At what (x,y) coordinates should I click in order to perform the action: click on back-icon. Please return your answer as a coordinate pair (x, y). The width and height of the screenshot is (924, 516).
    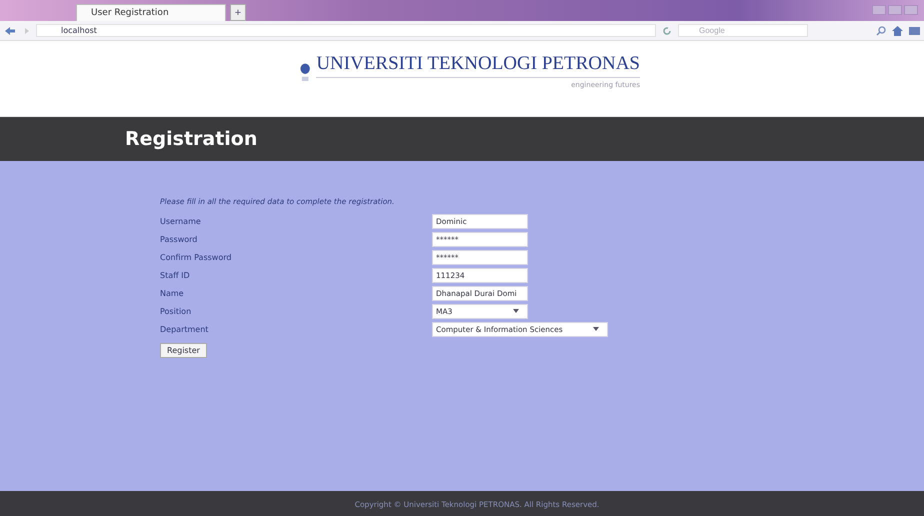
    Looking at the image, I should click on (10, 31).